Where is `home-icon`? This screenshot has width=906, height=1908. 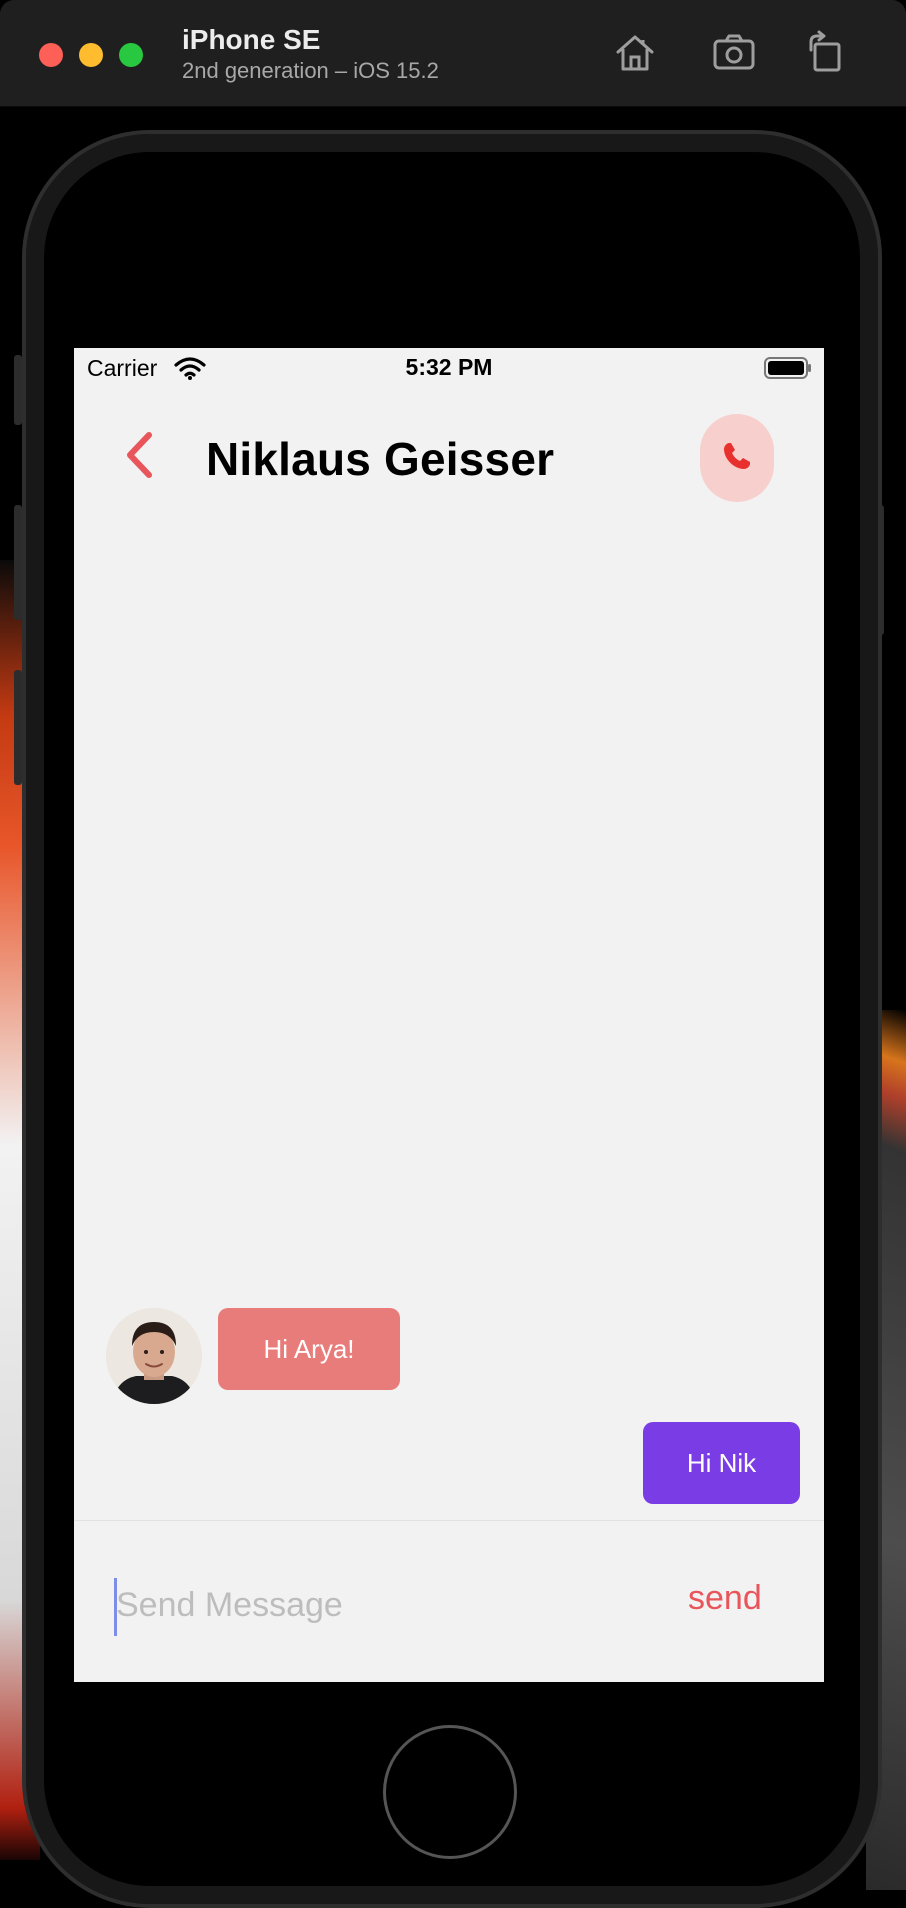 home-icon is located at coordinates (635, 53).